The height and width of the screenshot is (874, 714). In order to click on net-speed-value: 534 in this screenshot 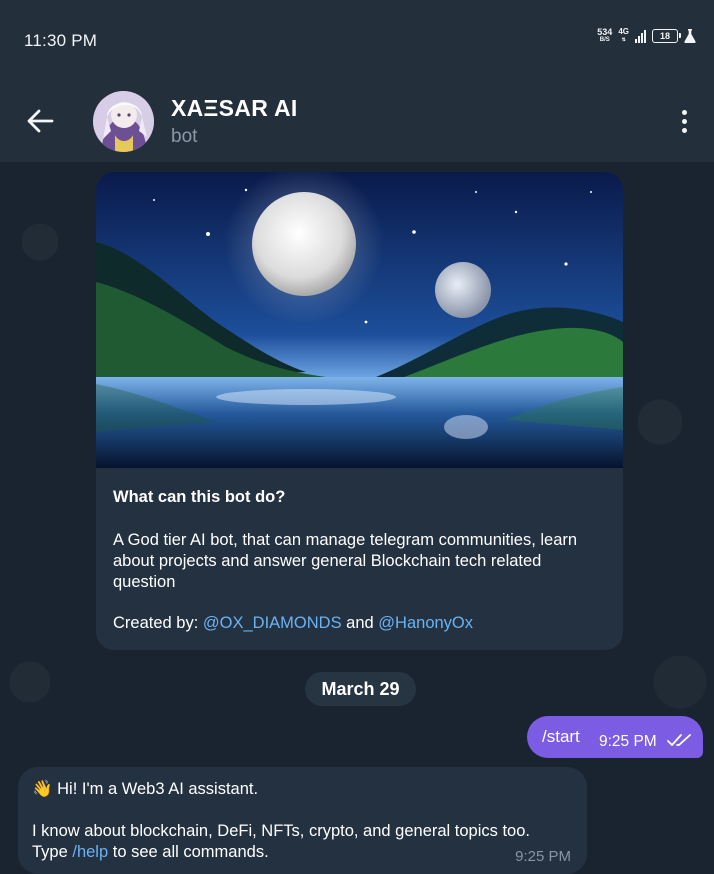, I will do `click(605, 32)`.